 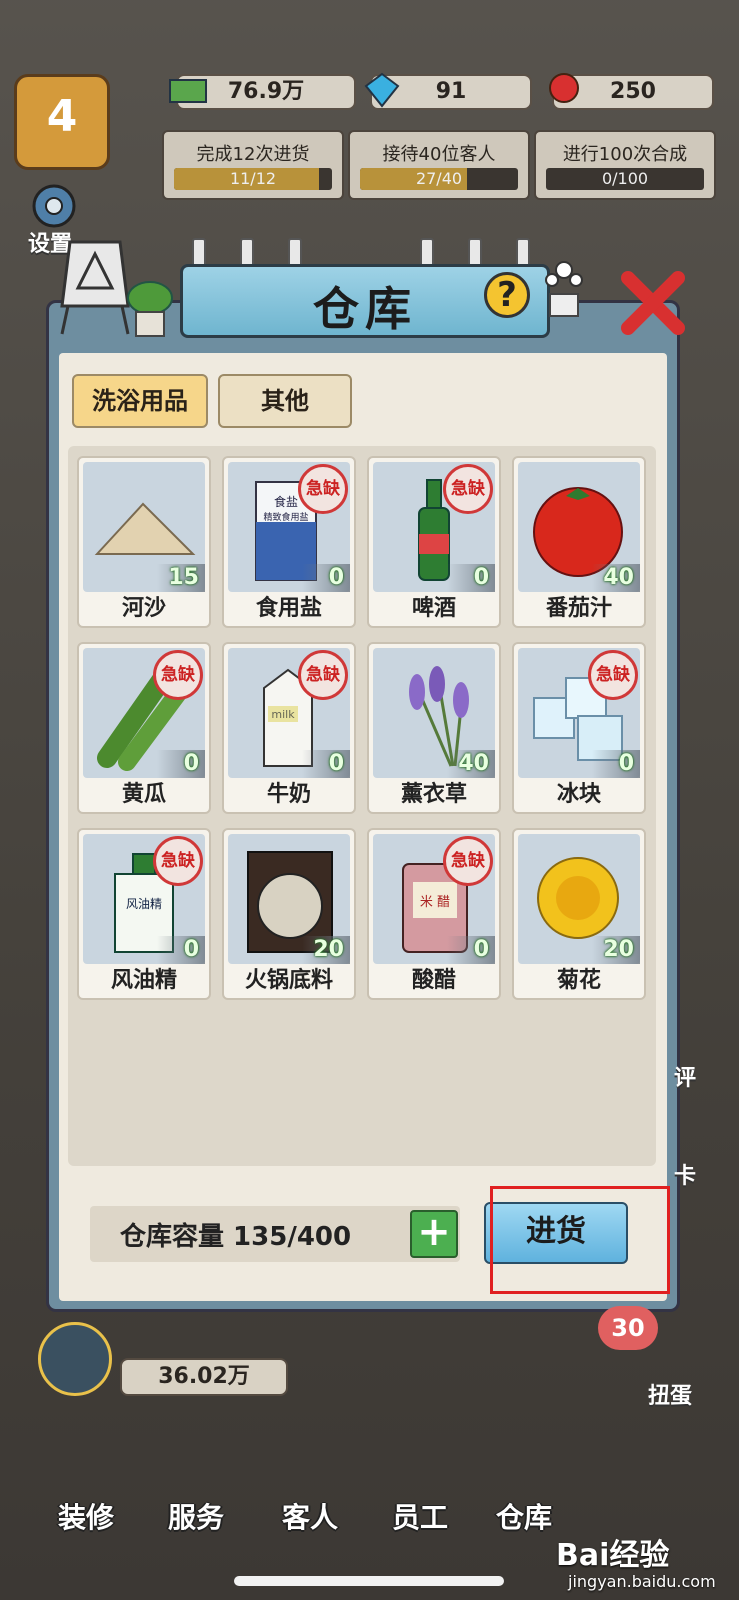 I want to click on diamond-icon, so click(x=382, y=90).